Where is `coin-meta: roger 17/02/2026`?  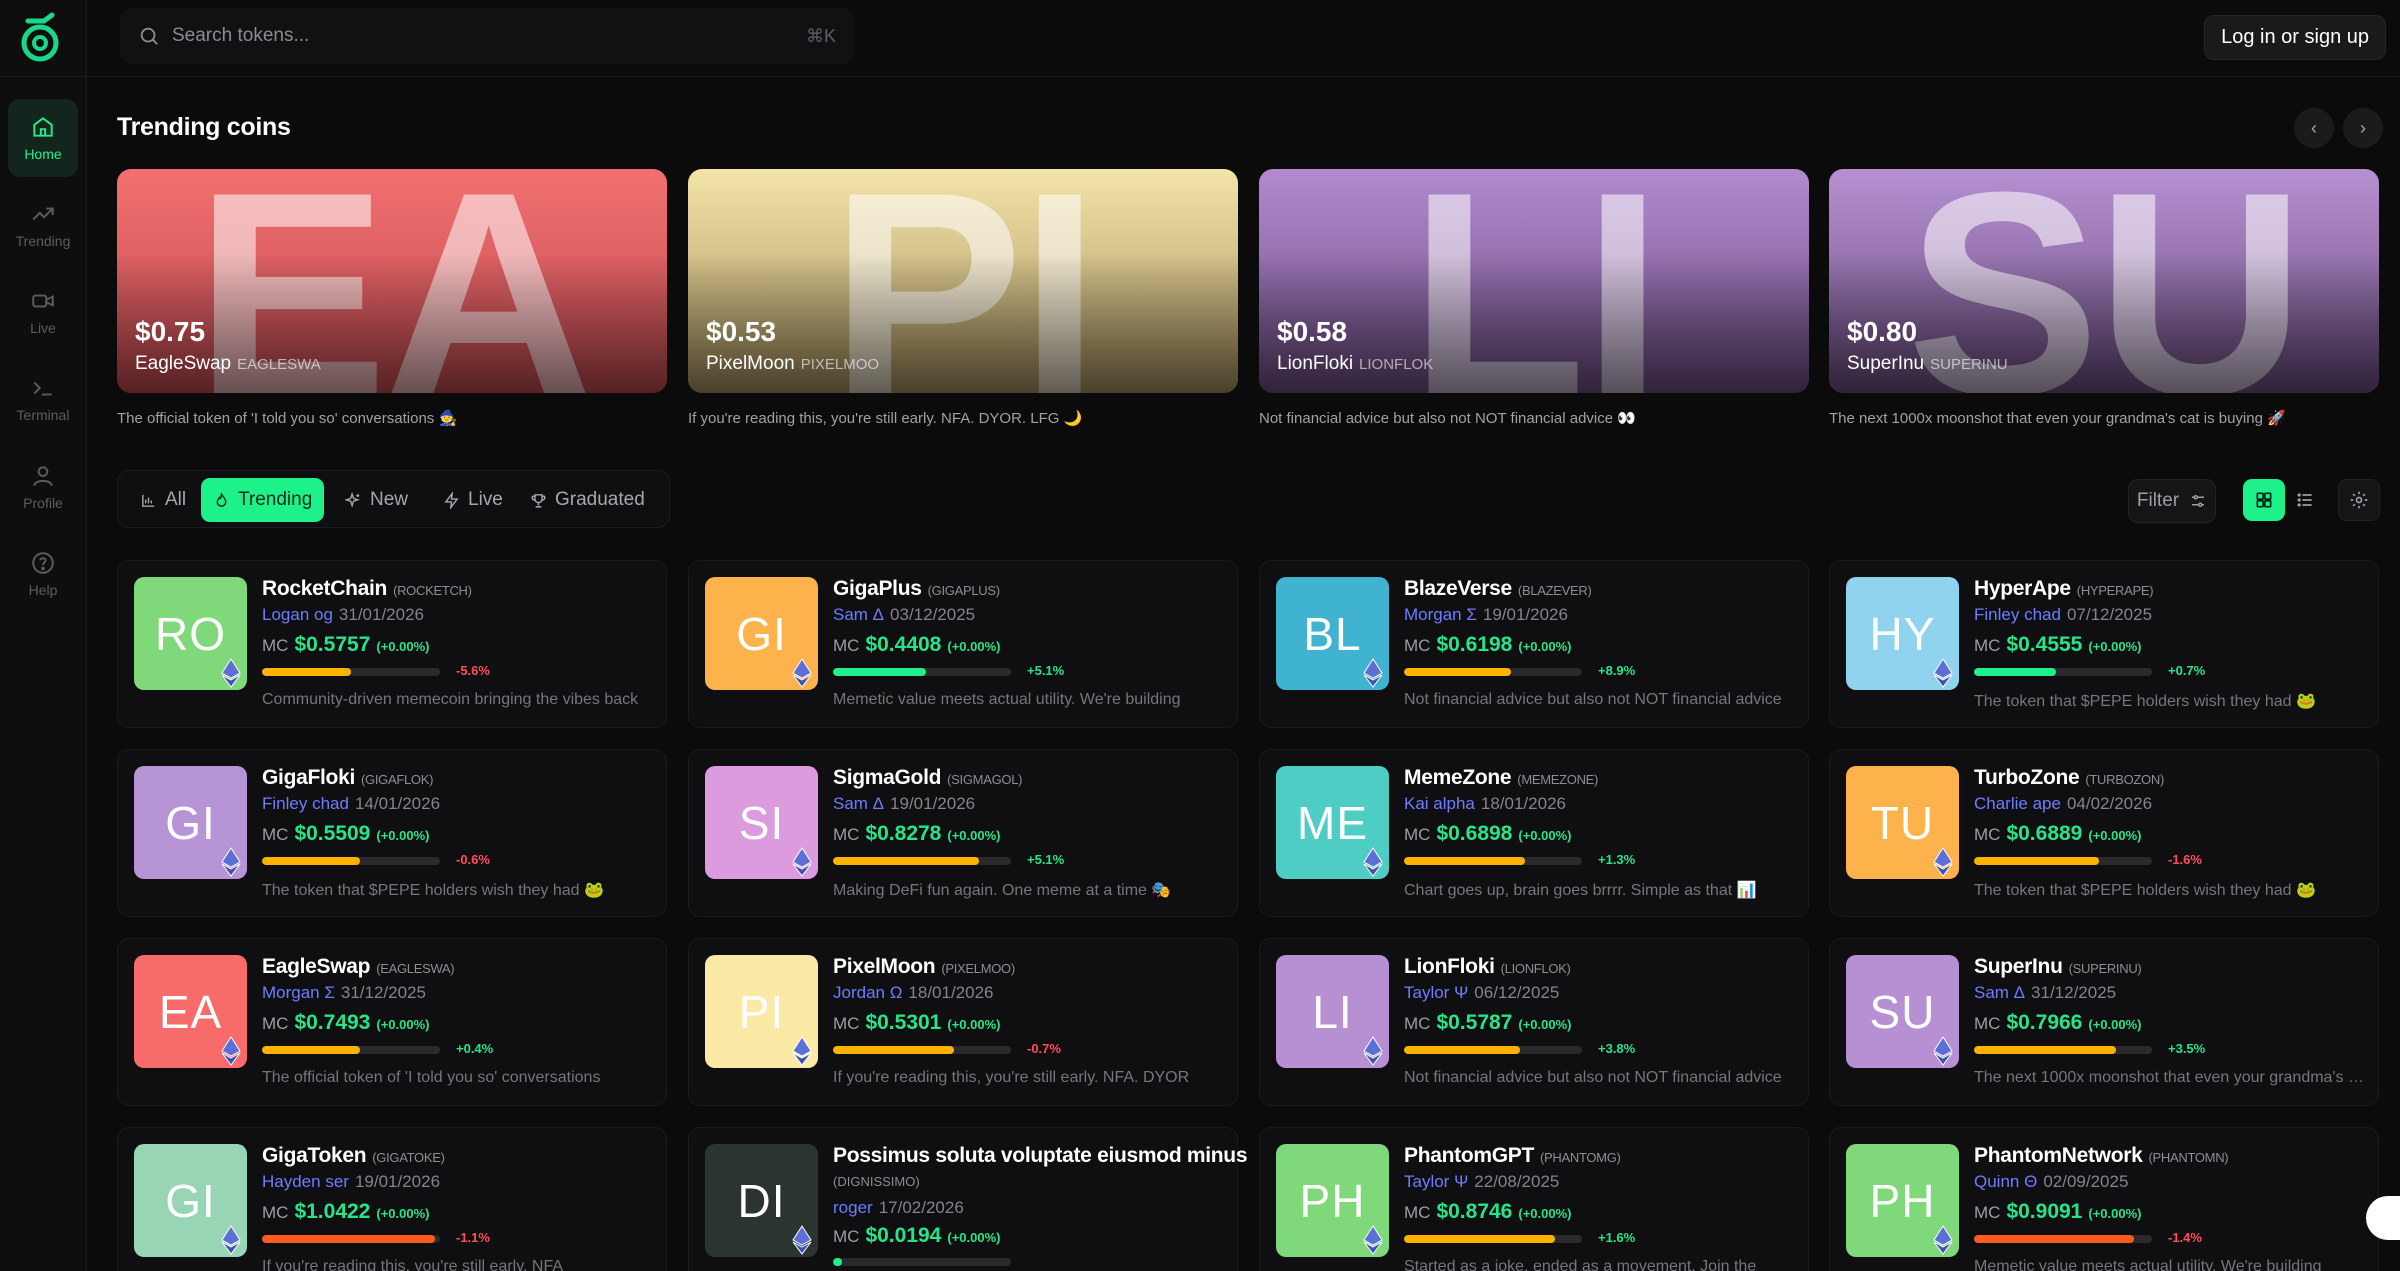
coin-meta: roger 17/02/2026 is located at coordinates (898, 1208).